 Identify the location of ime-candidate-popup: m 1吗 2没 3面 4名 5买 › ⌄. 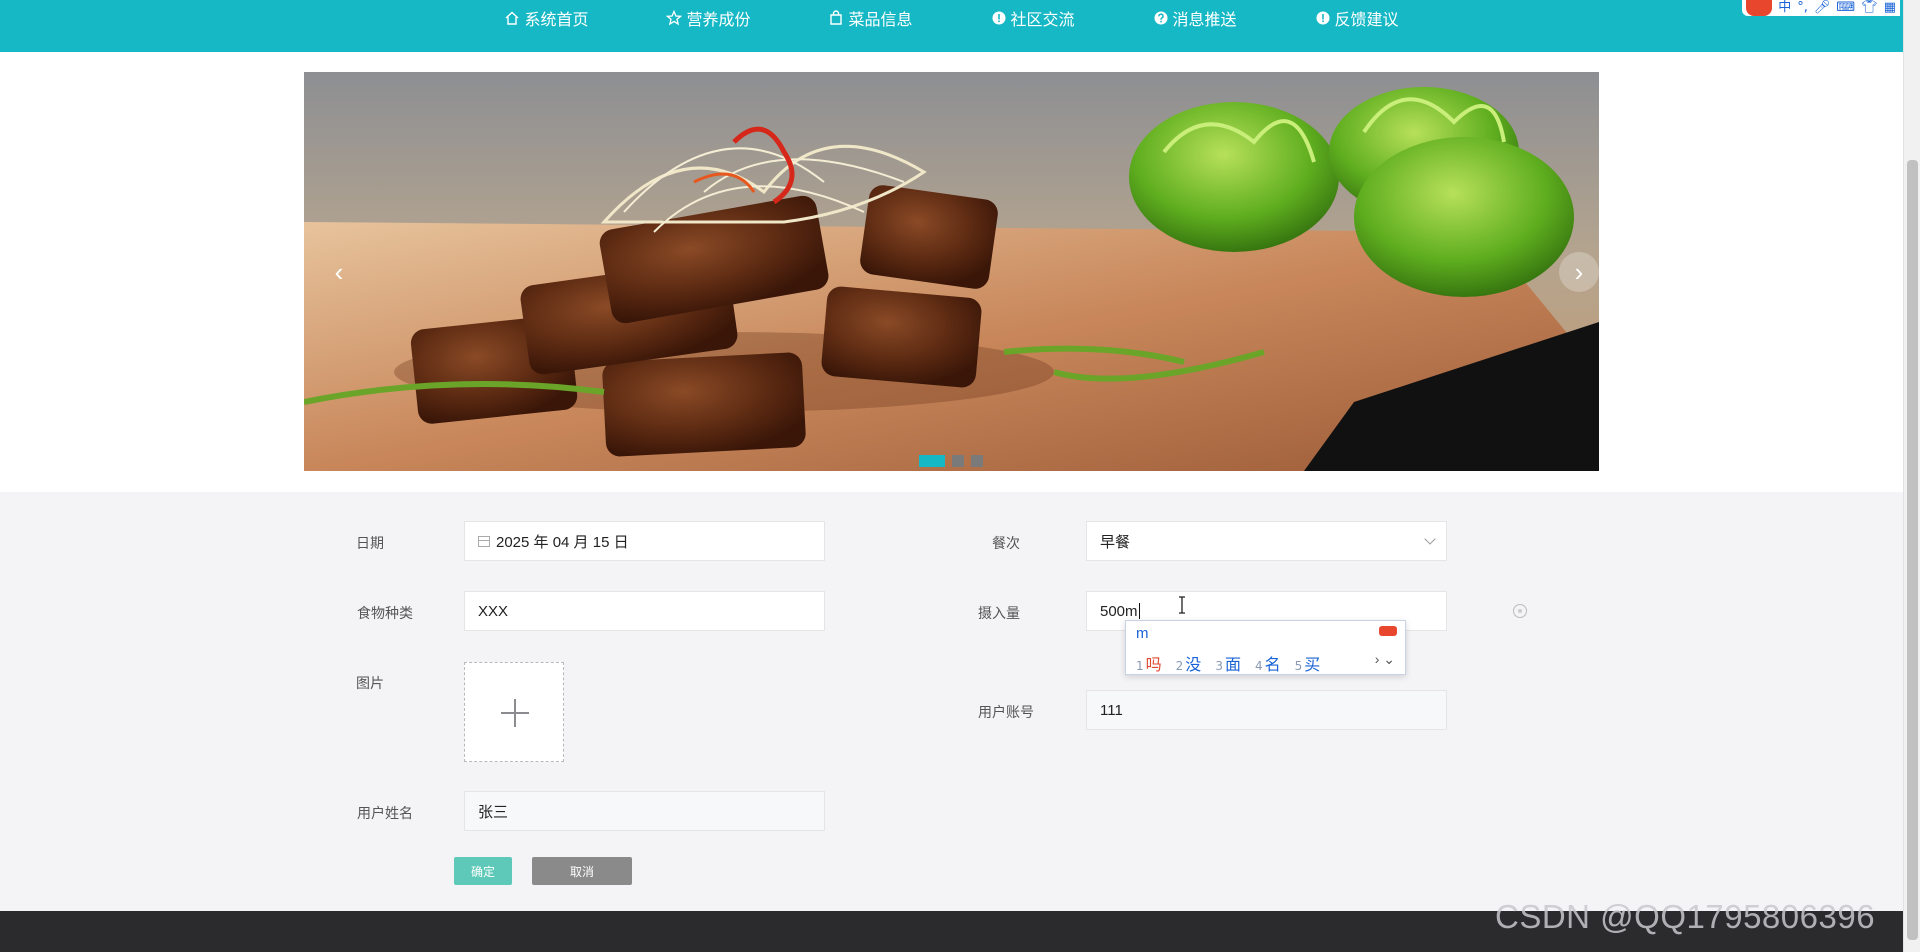
(1265, 647).